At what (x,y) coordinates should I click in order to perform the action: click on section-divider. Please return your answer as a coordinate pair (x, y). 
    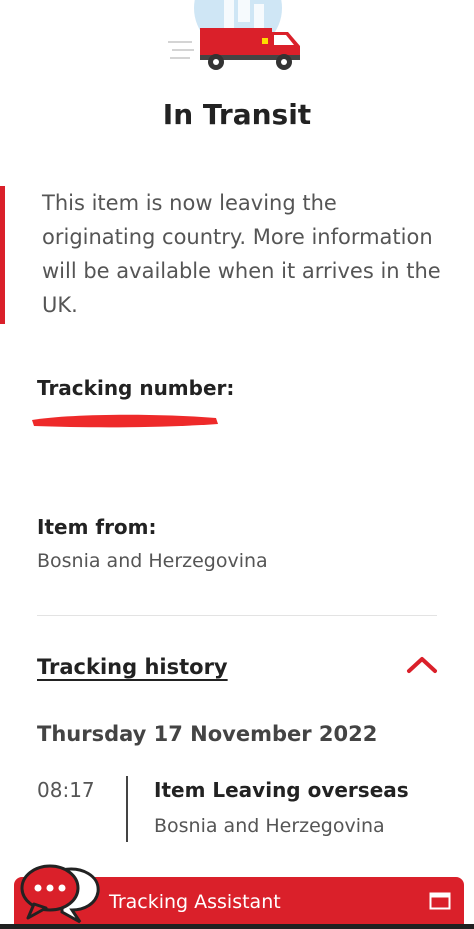
    Looking at the image, I should click on (237, 615).